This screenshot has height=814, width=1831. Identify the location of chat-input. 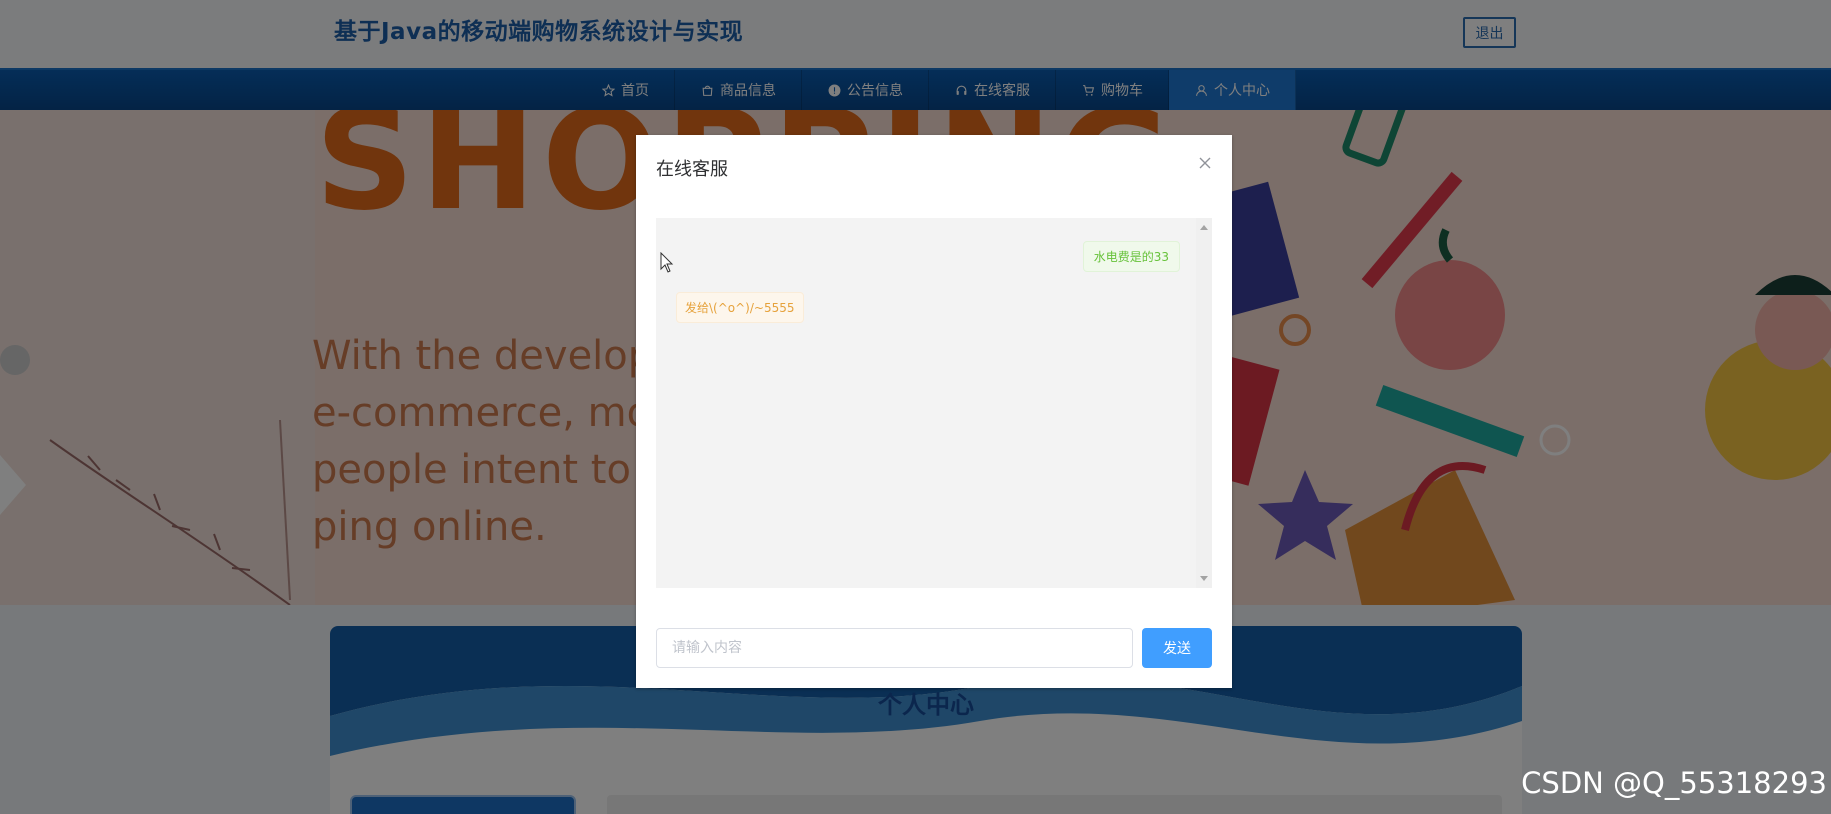
(894, 648).